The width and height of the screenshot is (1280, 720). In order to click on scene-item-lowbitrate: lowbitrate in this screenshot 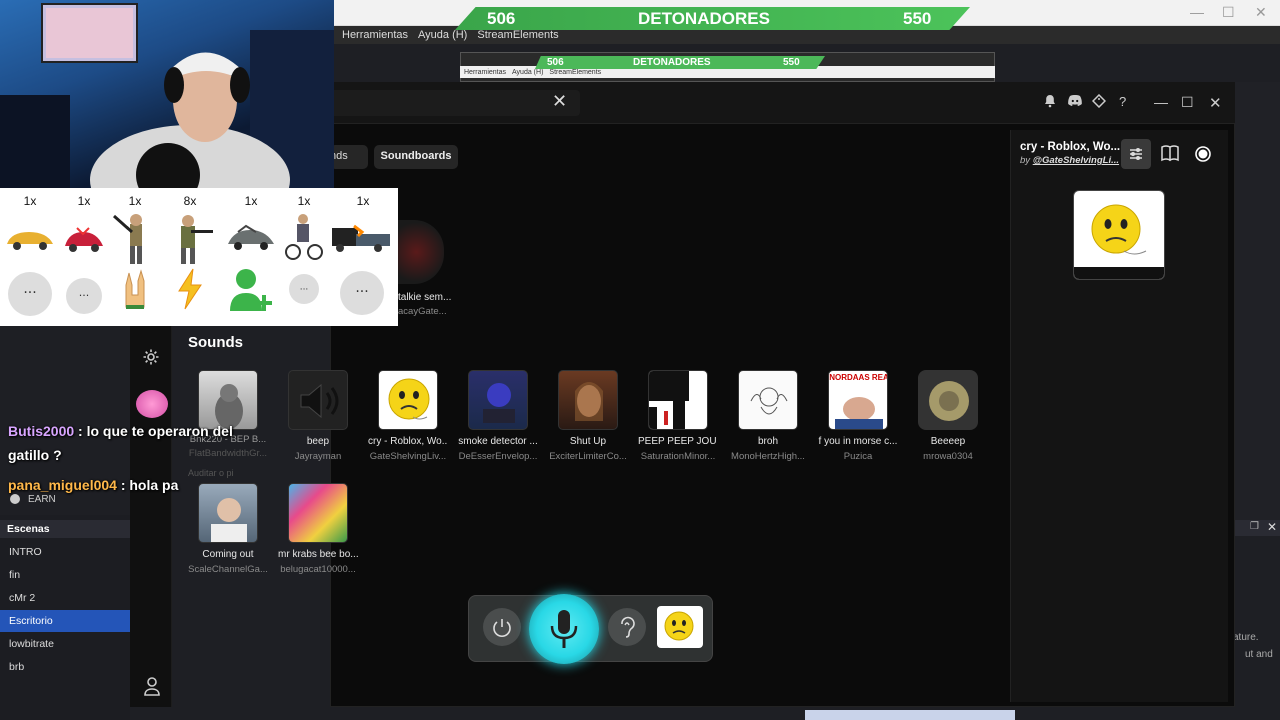, I will do `click(65, 644)`.